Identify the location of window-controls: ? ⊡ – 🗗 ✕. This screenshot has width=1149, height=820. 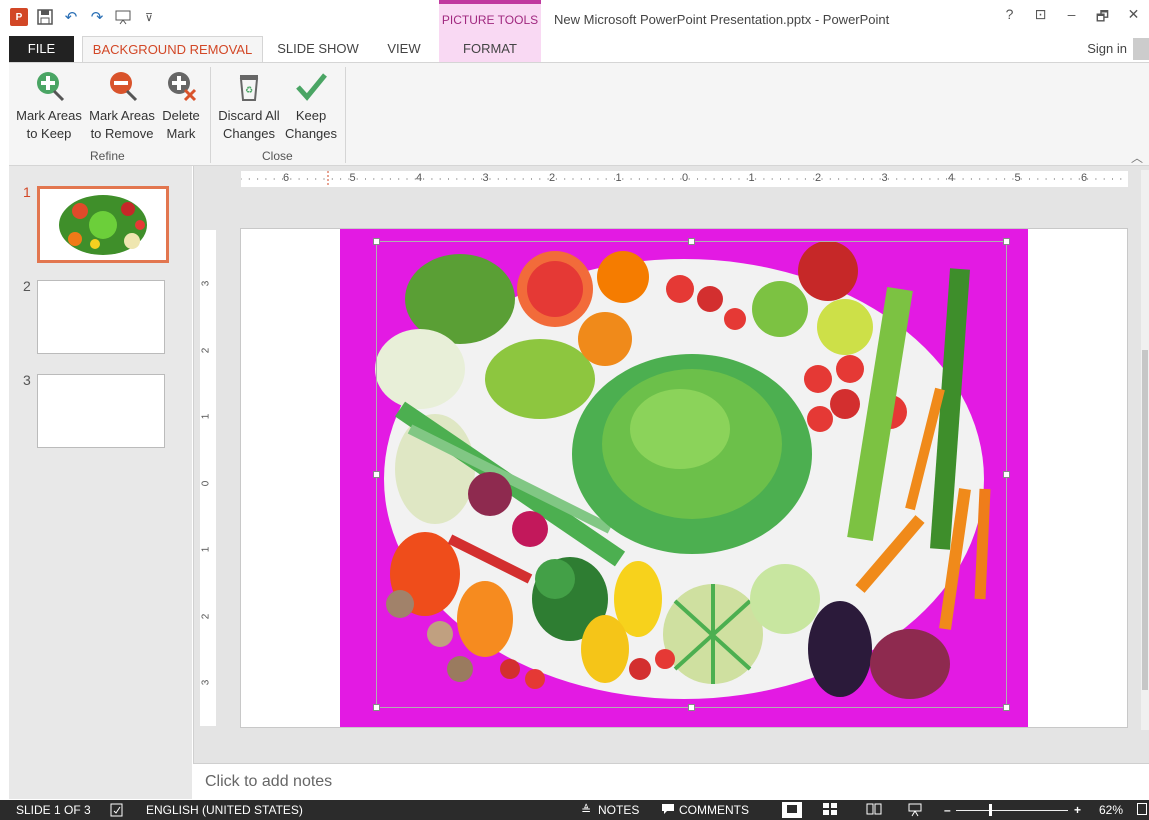
(1071, 18).